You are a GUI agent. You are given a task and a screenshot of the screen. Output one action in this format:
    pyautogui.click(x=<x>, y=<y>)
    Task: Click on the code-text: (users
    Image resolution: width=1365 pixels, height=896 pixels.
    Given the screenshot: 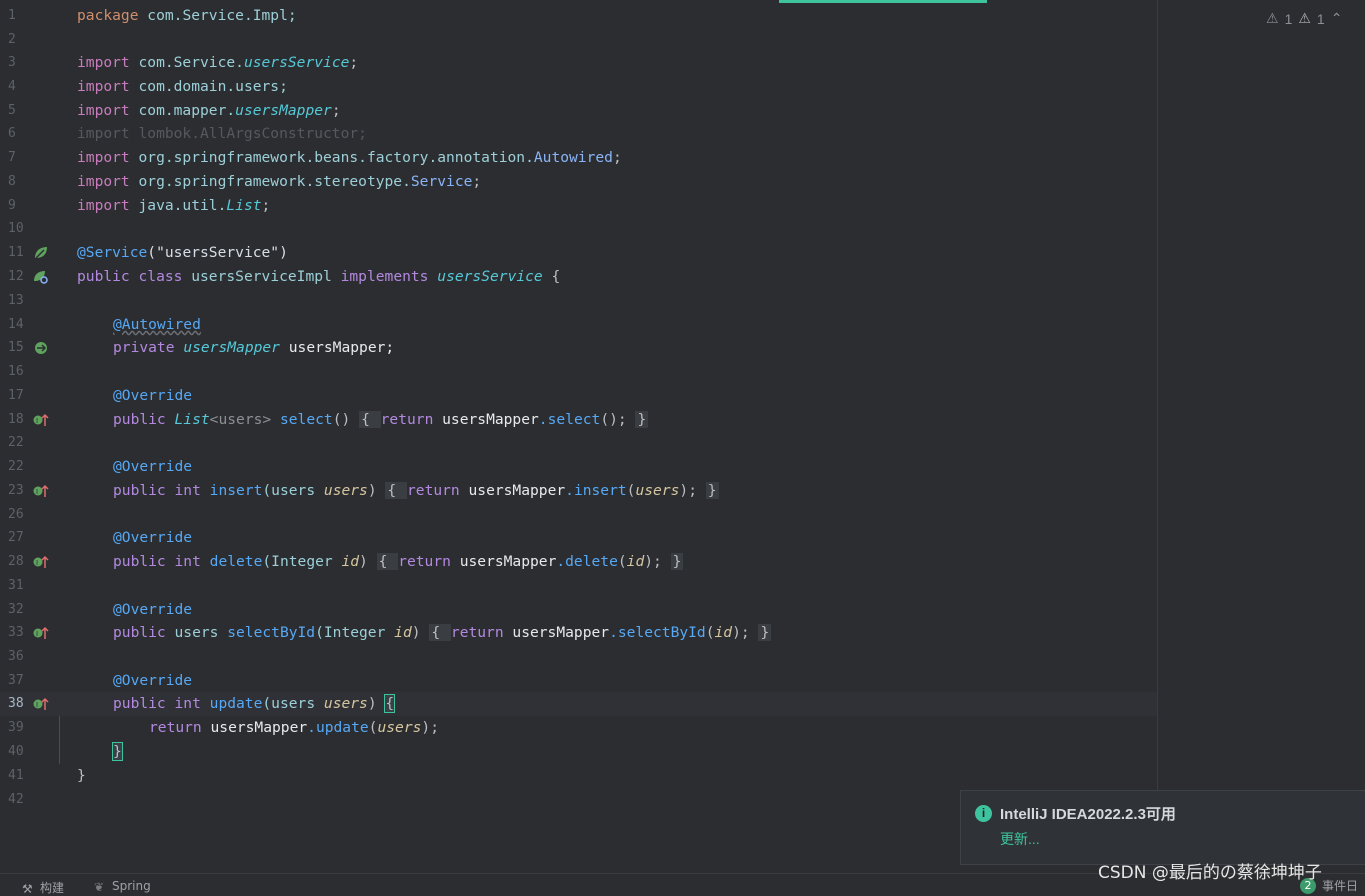 What is the action you would take?
    pyautogui.click(x=293, y=490)
    